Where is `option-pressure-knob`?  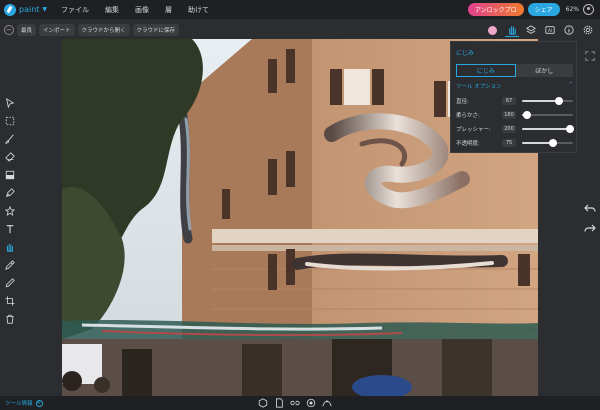 option-pressure-knob is located at coordinates (570, 128).